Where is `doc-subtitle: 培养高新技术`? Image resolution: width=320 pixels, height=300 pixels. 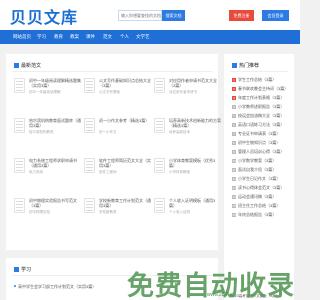
doc-subtitle: 培养高新技术 is located at coordinates (179, 132).